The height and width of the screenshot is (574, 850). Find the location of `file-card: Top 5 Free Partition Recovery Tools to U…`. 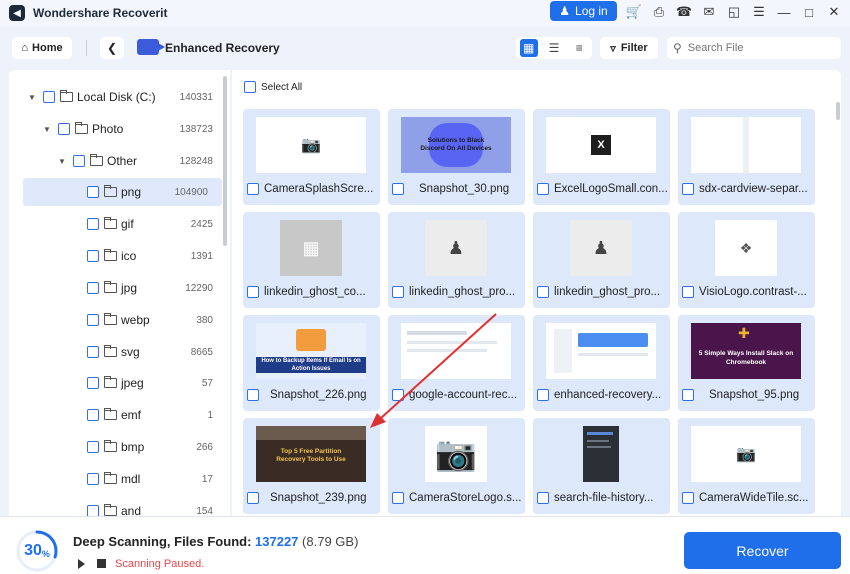

file-card: Top 5 Free Partition Recovery Tools to U… is located at coordinates (311, 466).